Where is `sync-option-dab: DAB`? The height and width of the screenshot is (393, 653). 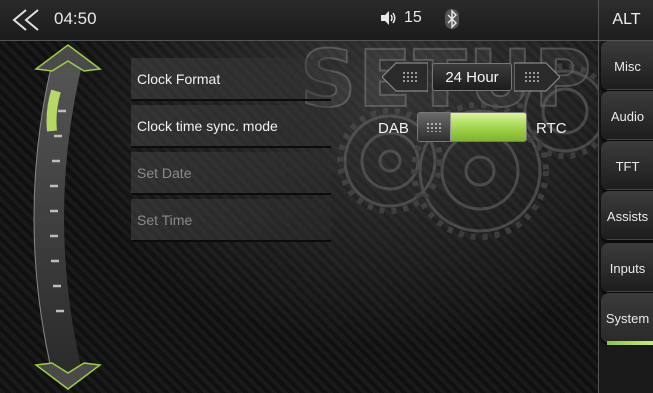
sync-option-dab: DAB is located at coordinates (393, 128).